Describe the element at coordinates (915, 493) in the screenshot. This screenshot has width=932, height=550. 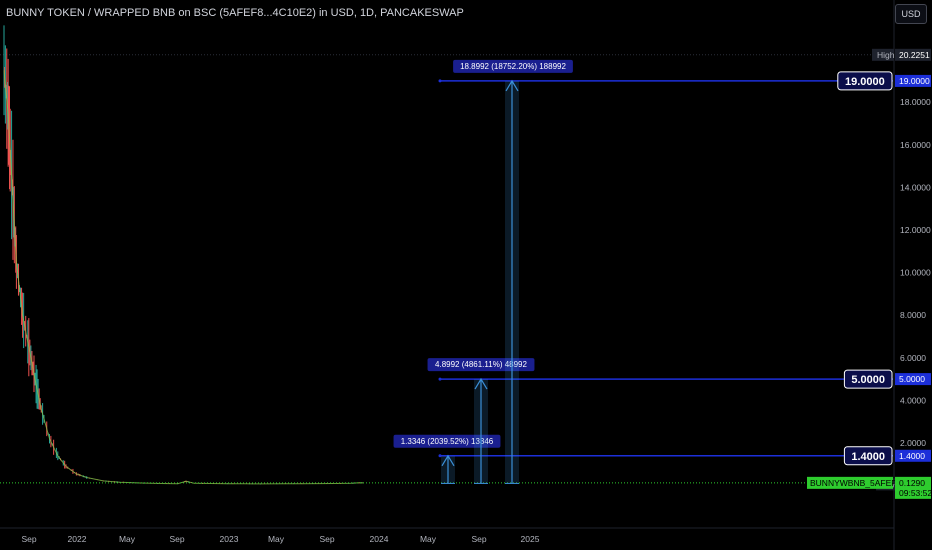
I see `last-price-countdown: 09:53:52` at that location.